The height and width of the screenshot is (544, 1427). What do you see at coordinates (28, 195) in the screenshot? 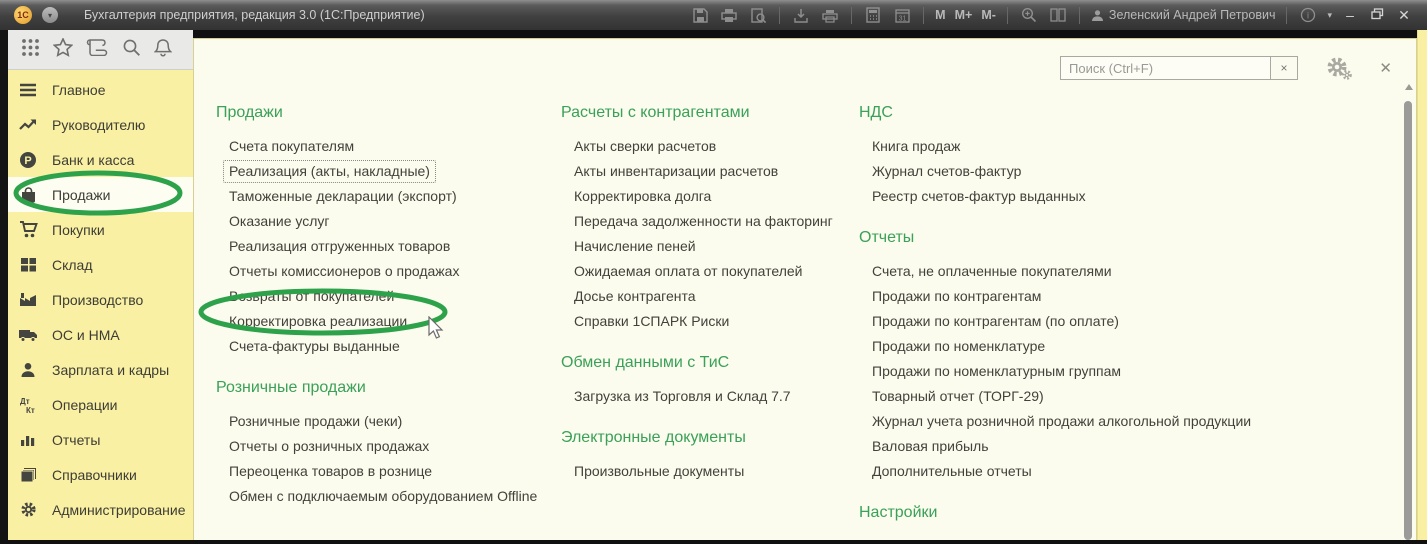
I see `sales-bag-icon` at bounding box center [28, 195].